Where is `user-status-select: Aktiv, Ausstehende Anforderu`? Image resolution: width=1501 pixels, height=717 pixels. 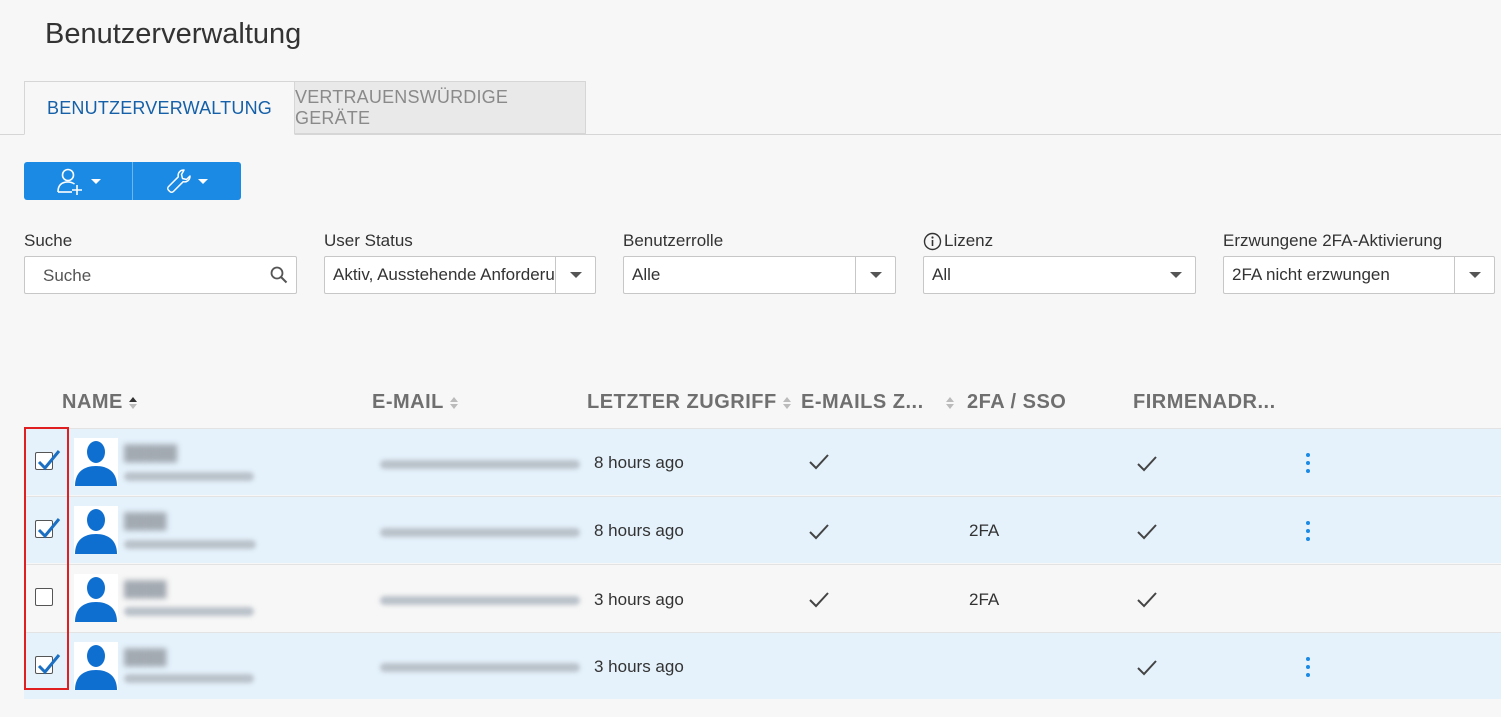
user-status-select: Aktiv, Ausstehende Anforderu is located at coordinates (460, 275).